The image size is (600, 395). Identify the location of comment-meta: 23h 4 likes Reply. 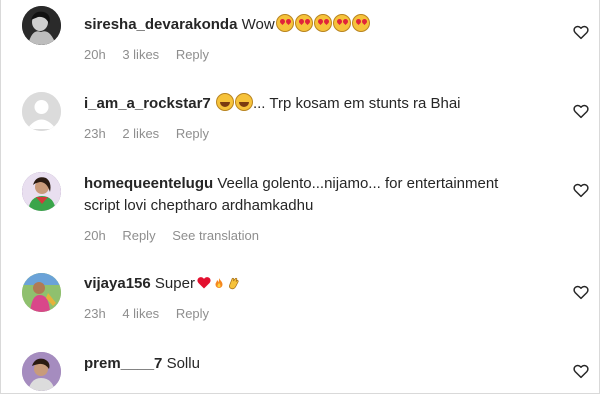
(153, 314).